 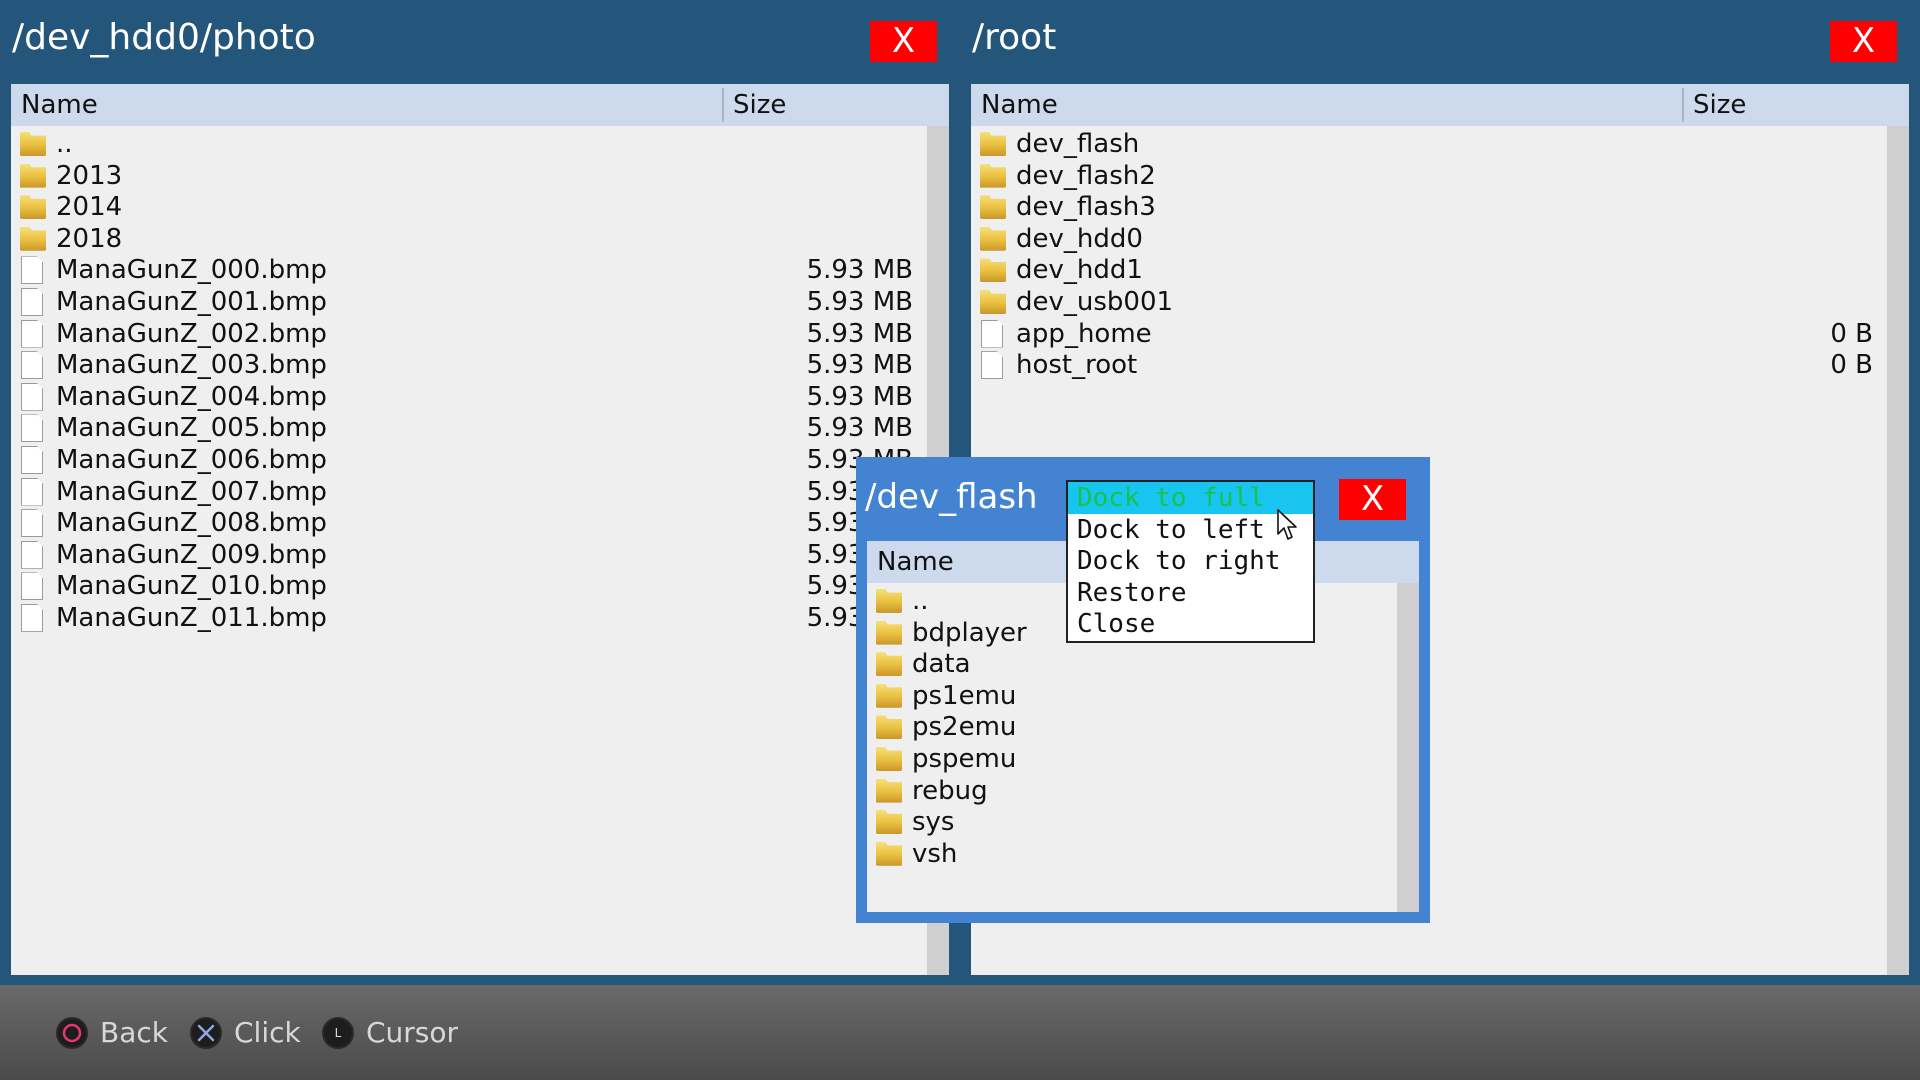 What do you see at coordinates (1683, 105) in the screenshot?
I see `right-col-divider` at bounding box center [1683, 105].